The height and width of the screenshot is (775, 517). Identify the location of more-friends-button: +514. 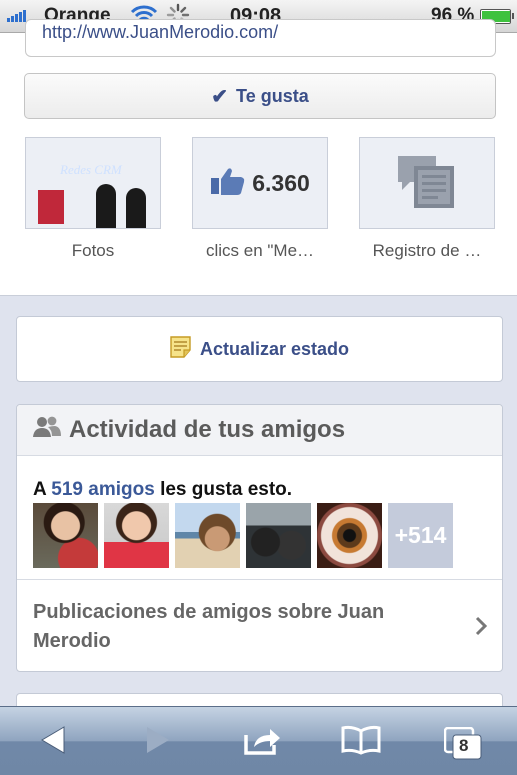
(420, 535).